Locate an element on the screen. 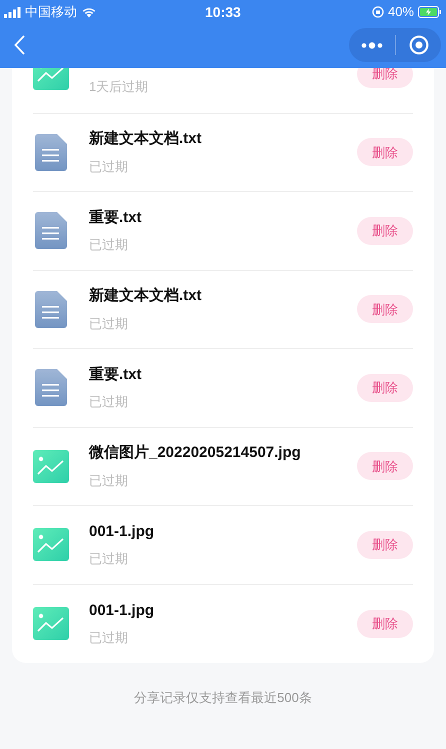 The height and width of the screenshot is (749, 446). file-name: 微信图片_20220205214507.jpg is located at coordinates (195, 453).